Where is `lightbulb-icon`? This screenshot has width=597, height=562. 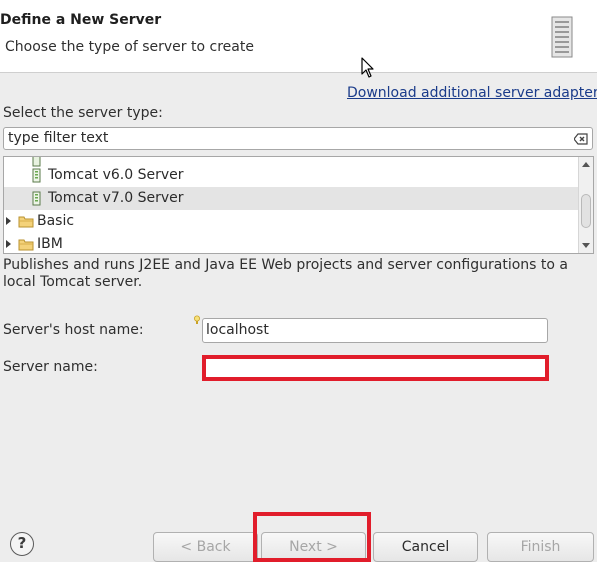 lightbulb-icon is located at coordinates (197, 319).